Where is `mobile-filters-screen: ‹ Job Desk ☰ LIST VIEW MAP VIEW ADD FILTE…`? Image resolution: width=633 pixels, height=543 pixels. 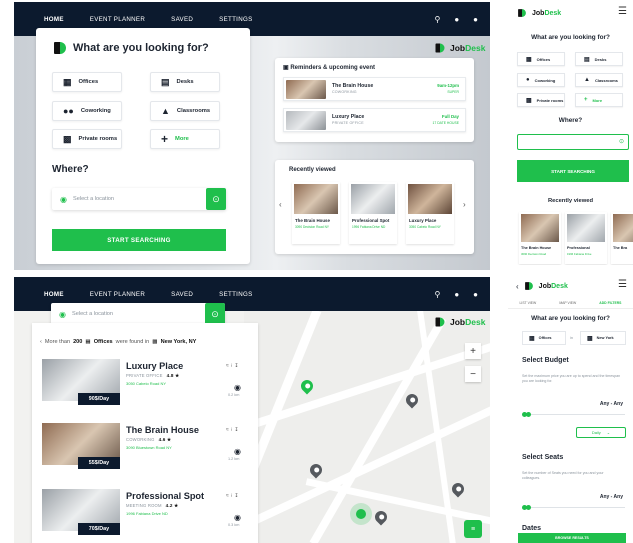 mobile-filters-screen: ‹ Job Desk ☰ LIST VIEW MAP VIEW ADD FILTE… is located at coordinates (570, 410).